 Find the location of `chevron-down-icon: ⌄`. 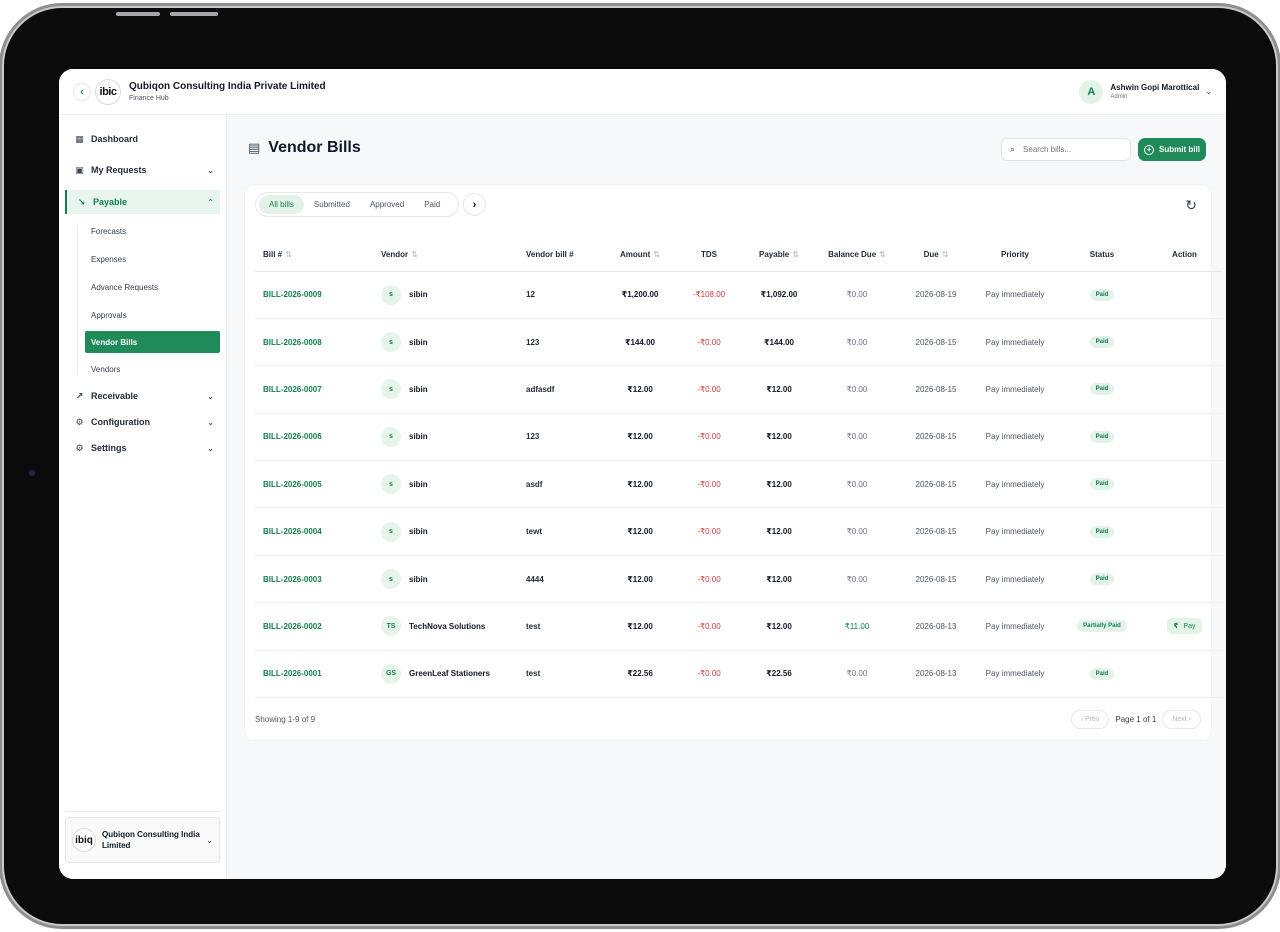

chevron-down-icon: ⌄ is located at coordinates (210, 170).